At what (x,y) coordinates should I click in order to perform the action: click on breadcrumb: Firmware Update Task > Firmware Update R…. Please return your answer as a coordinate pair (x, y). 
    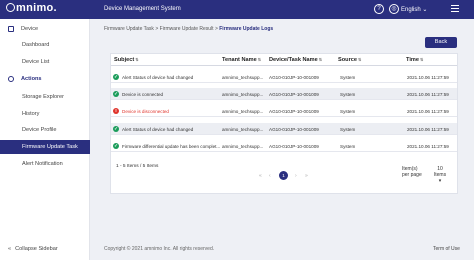
    Looking at the image, I should click on (188, 29).